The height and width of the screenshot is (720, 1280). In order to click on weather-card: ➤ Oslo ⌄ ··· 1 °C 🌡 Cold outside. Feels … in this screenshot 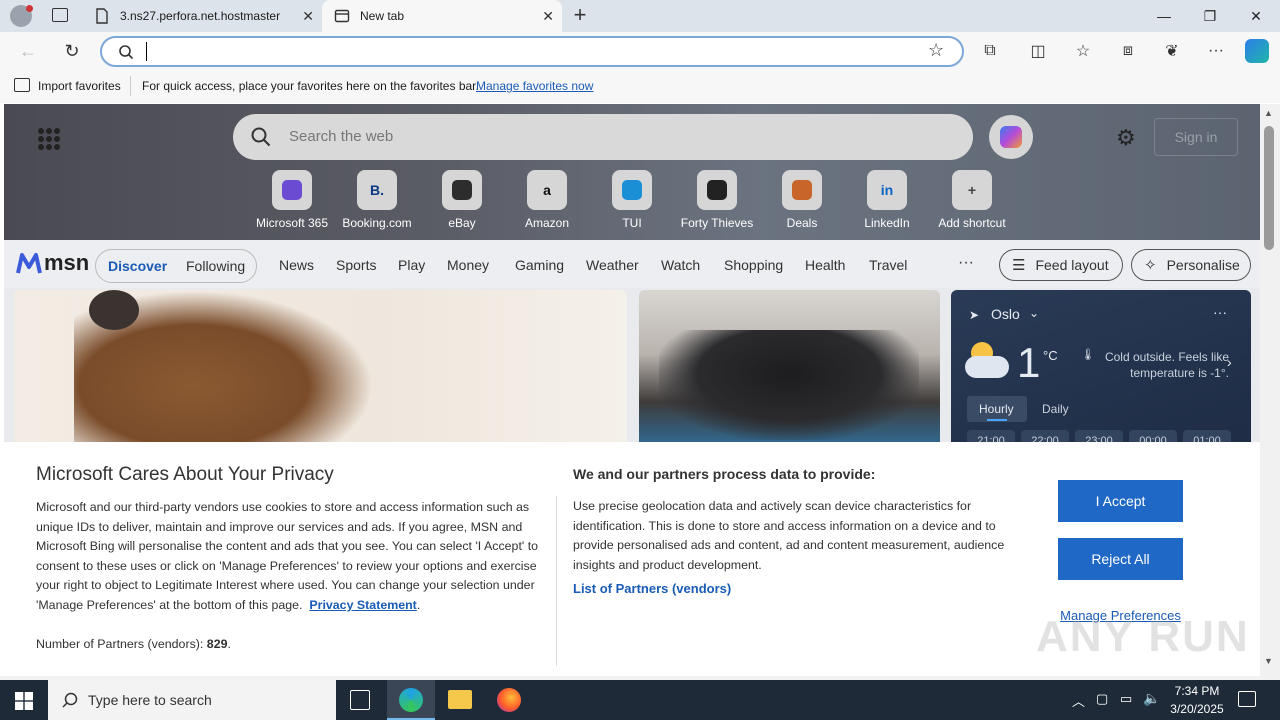, I will do `click(1101, 370)`.